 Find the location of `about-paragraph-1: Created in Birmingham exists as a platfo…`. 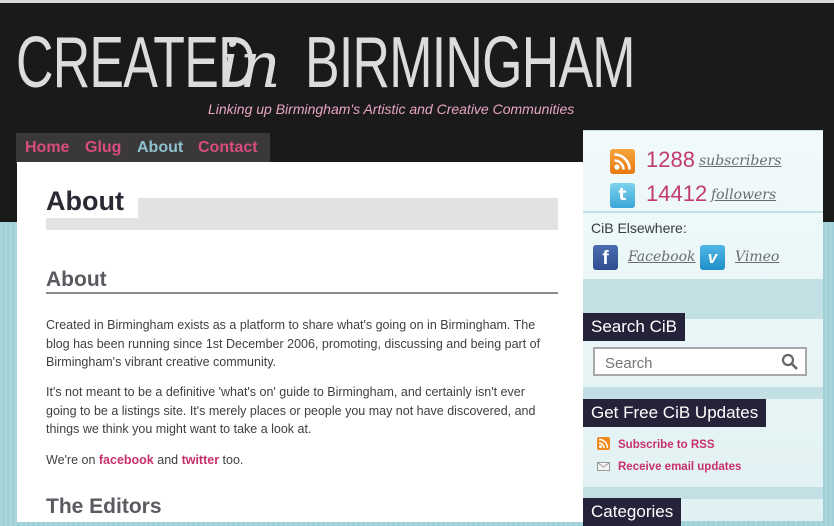

about-paragraph-1: Created in Birmingham exists as a platfo… is located at coordinates (293, 343).